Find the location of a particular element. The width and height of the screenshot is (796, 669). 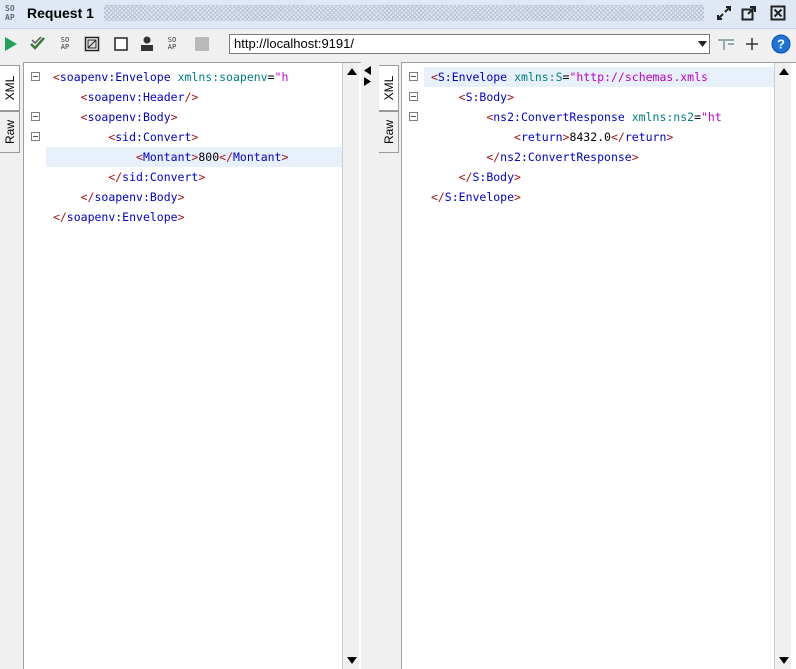

endpoint-url-value: http://localhost:9191/ is located at coordinates (294, 43).